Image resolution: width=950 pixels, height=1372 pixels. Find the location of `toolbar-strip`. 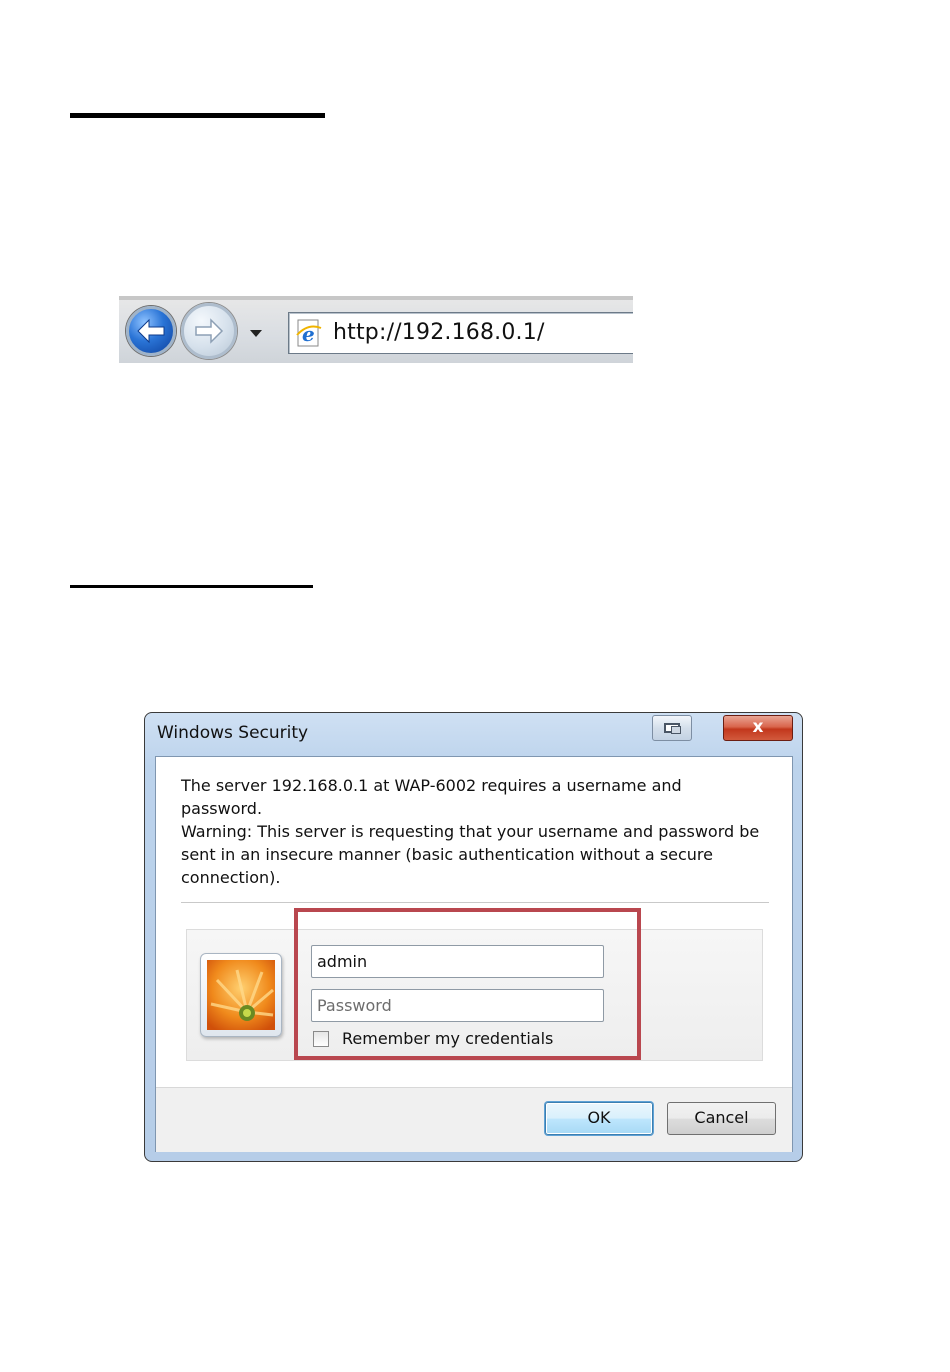

toolbar-strip is located at coordinates (376, 298).